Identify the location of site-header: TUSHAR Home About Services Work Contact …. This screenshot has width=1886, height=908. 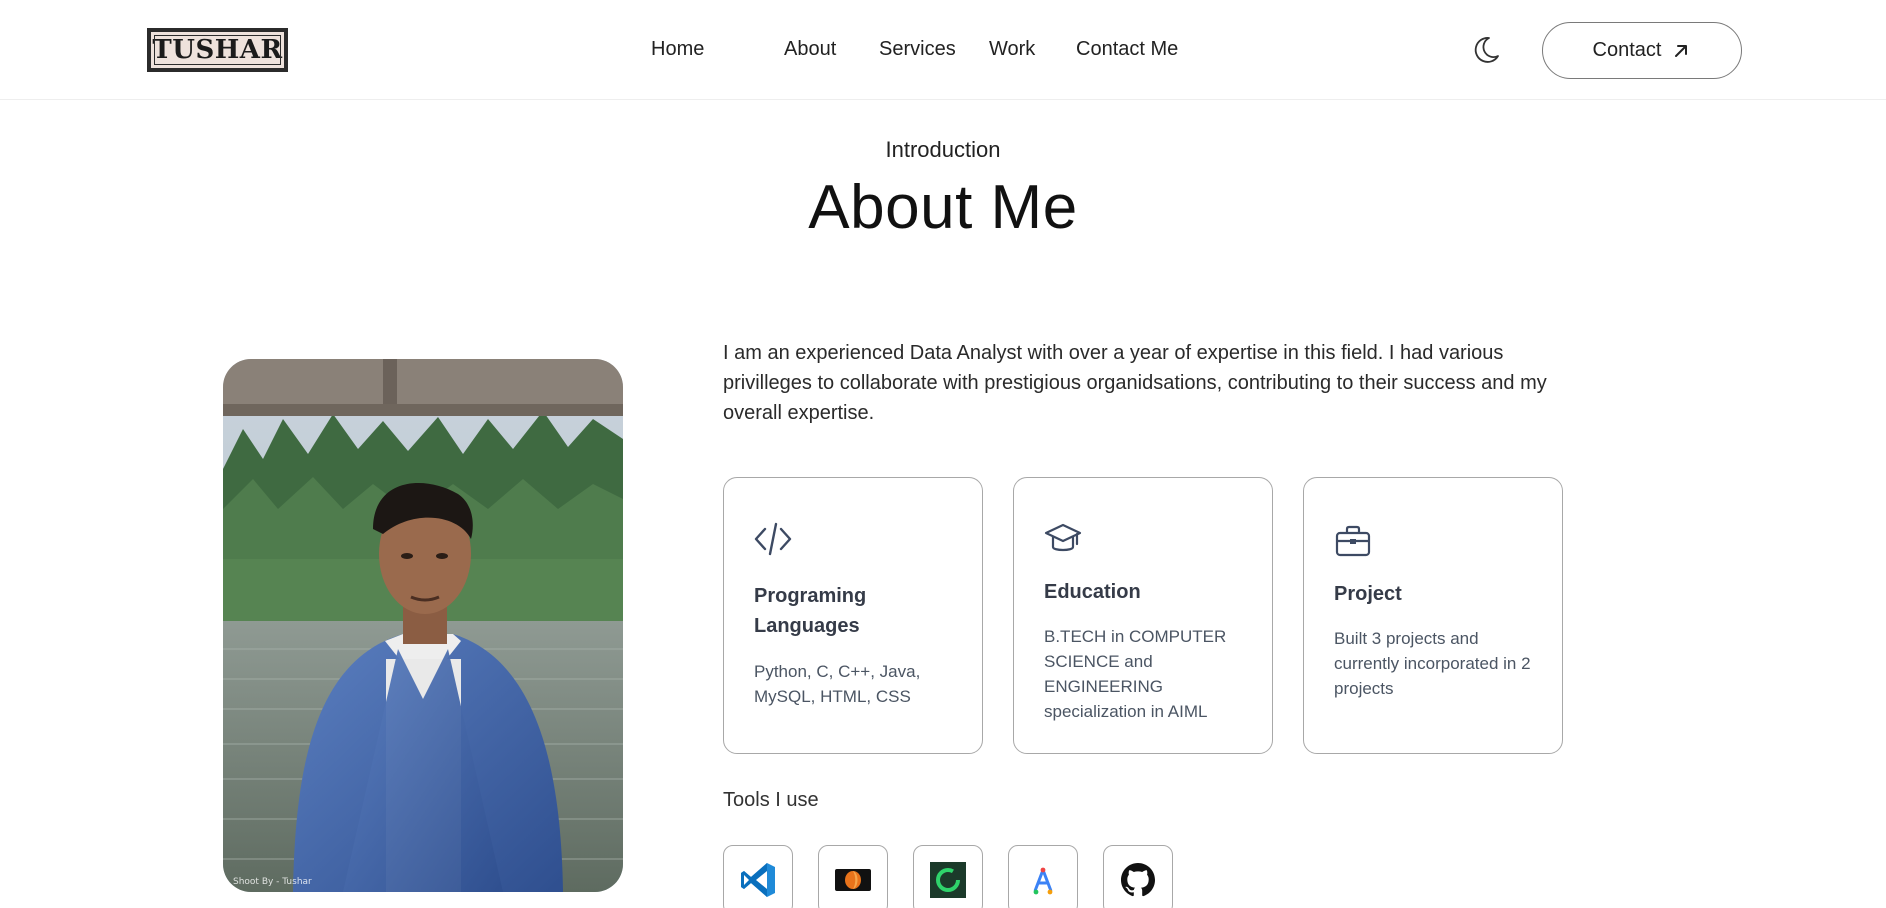
(943, 50).